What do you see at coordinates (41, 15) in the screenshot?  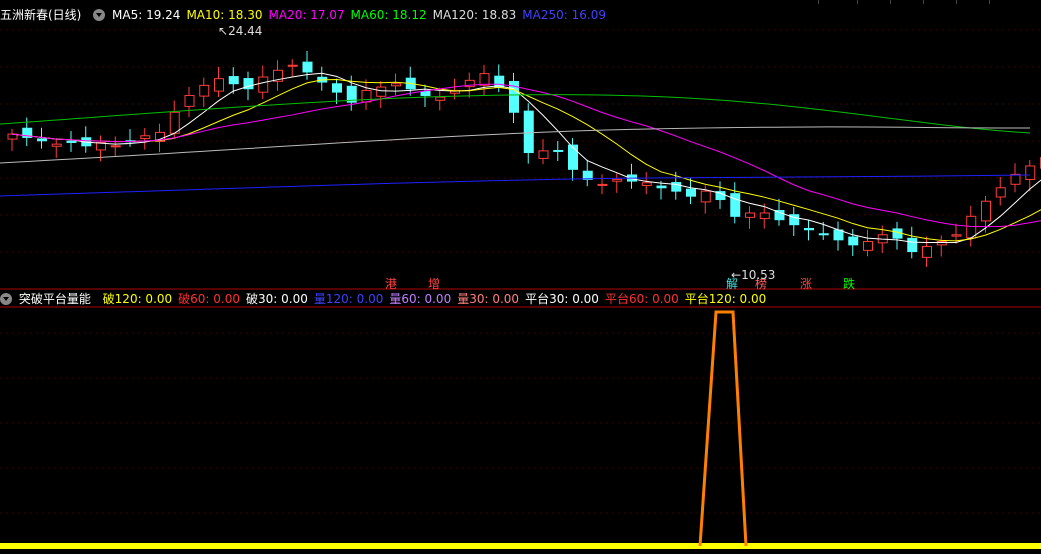 I see `stock-title: 五洲新春(日线)` at bounding box center [41, 15].